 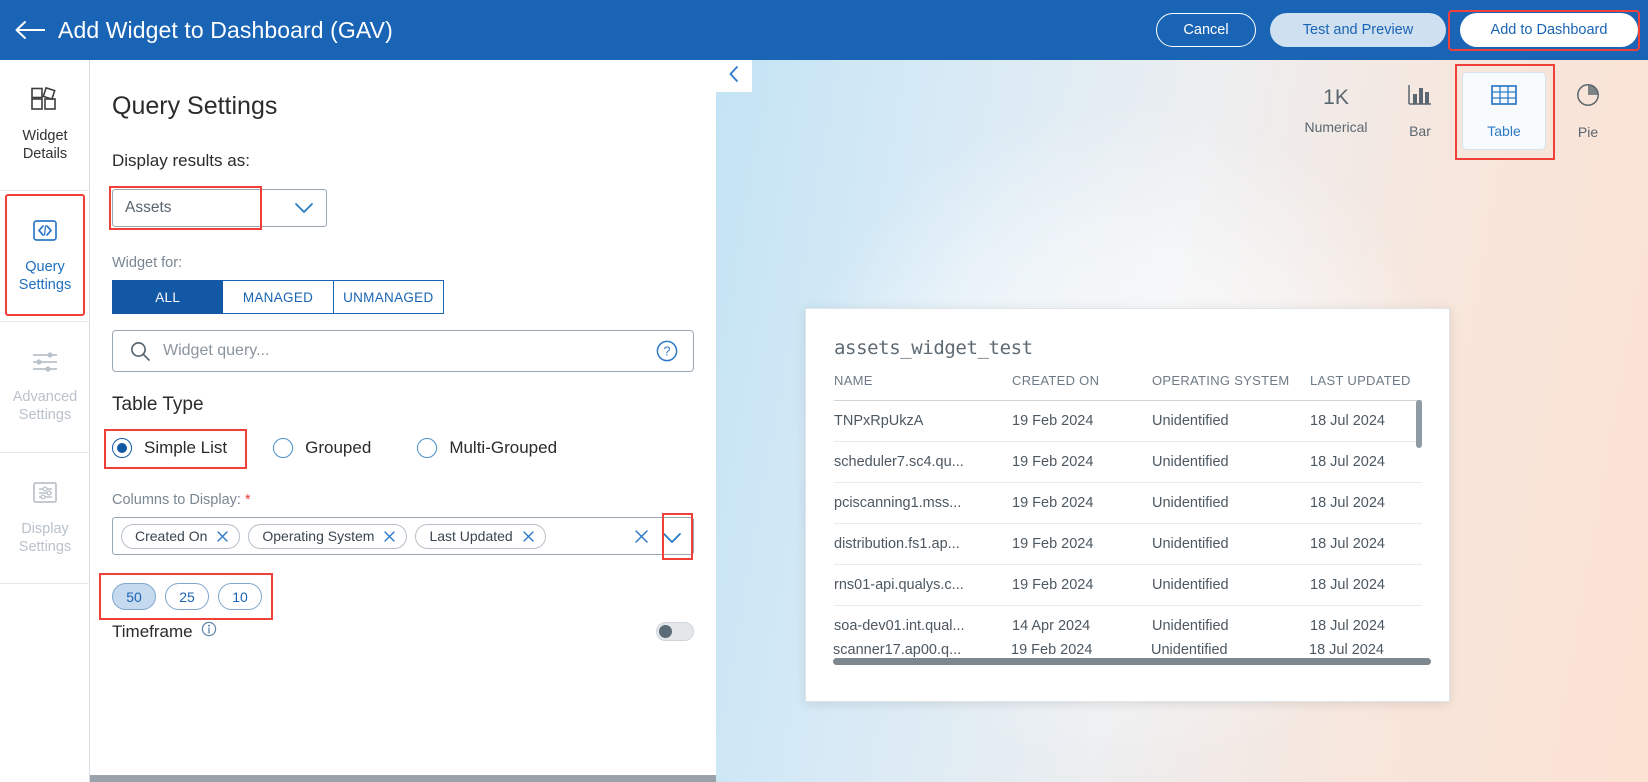 What do you see at coordinates (933, 348) in the screenshot?
I see `preview-widget-title: assets_widget_test` at bounding box center [933, 348].